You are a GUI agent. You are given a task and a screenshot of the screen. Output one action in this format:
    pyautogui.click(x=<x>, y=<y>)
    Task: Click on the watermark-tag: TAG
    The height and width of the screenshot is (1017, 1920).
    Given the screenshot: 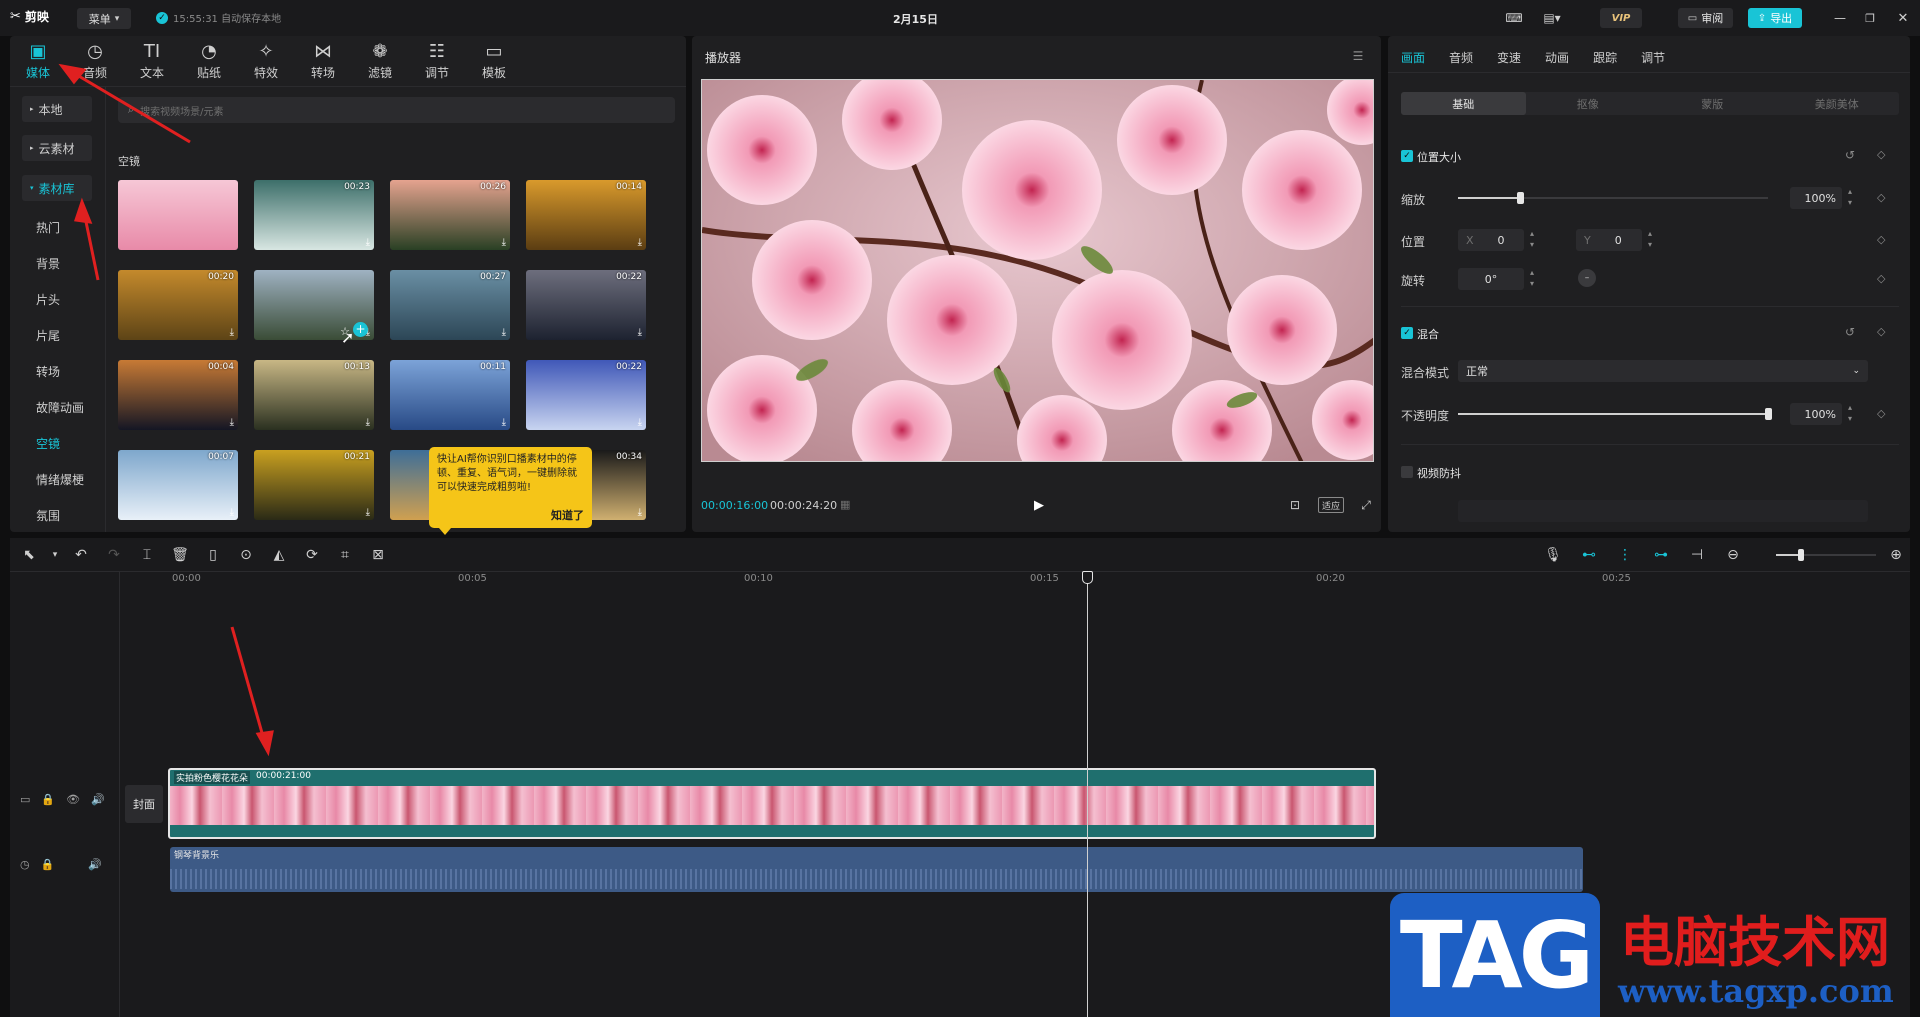 What is the action you would take?
    pyautogui.click(x=1496, y=955)
    